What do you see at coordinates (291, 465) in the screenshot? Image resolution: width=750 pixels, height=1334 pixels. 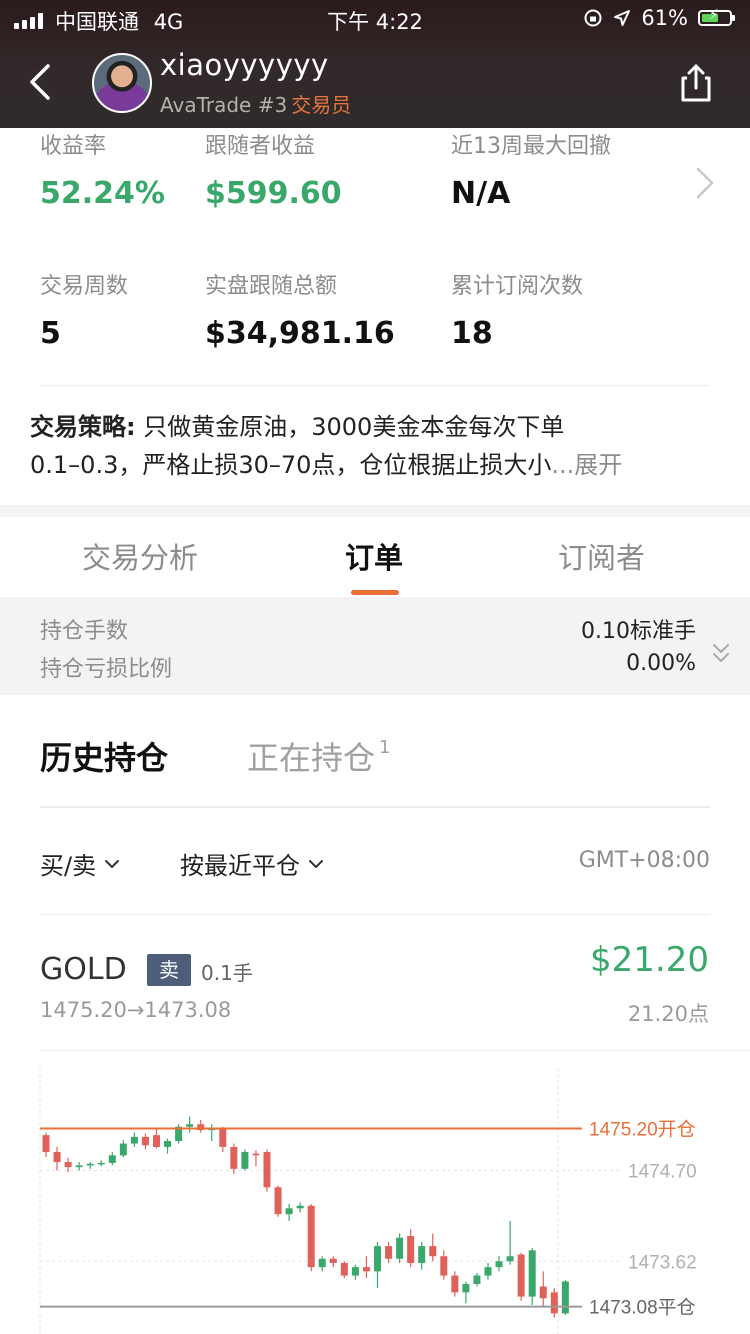 I see `strategy-text-line2: 0.1–0.3，严格止损30–70点，仓位根据止损大小` at bounding box center [291, 465].